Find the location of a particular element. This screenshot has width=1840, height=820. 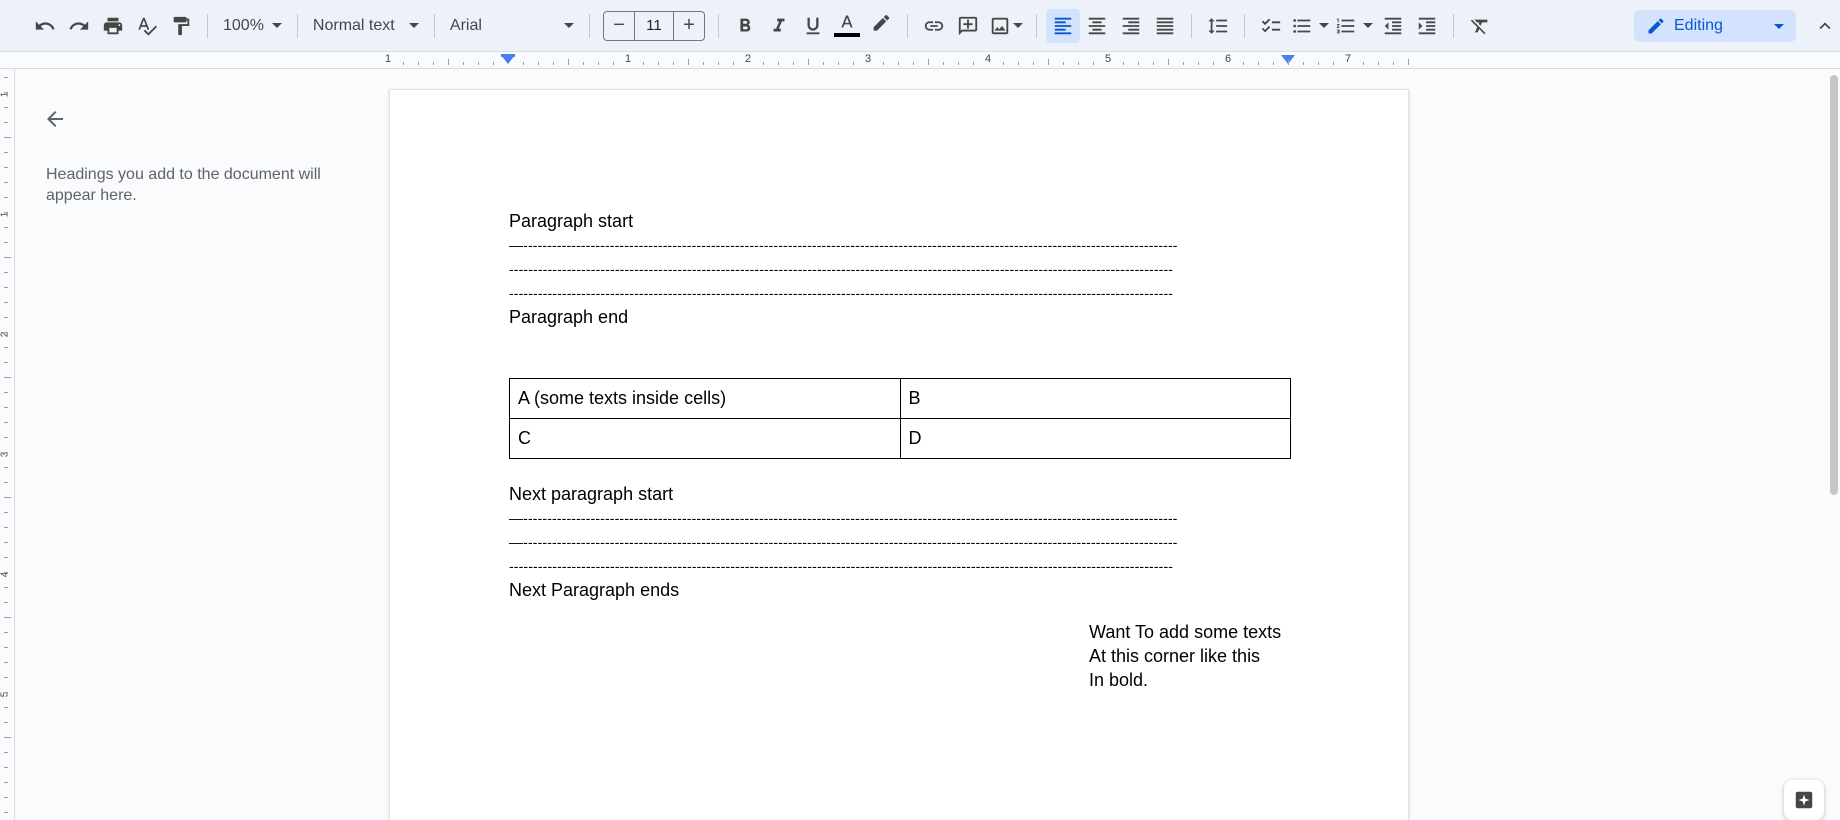

paragraph-start-text: Paragraph start is located at coordinates (899, 221).